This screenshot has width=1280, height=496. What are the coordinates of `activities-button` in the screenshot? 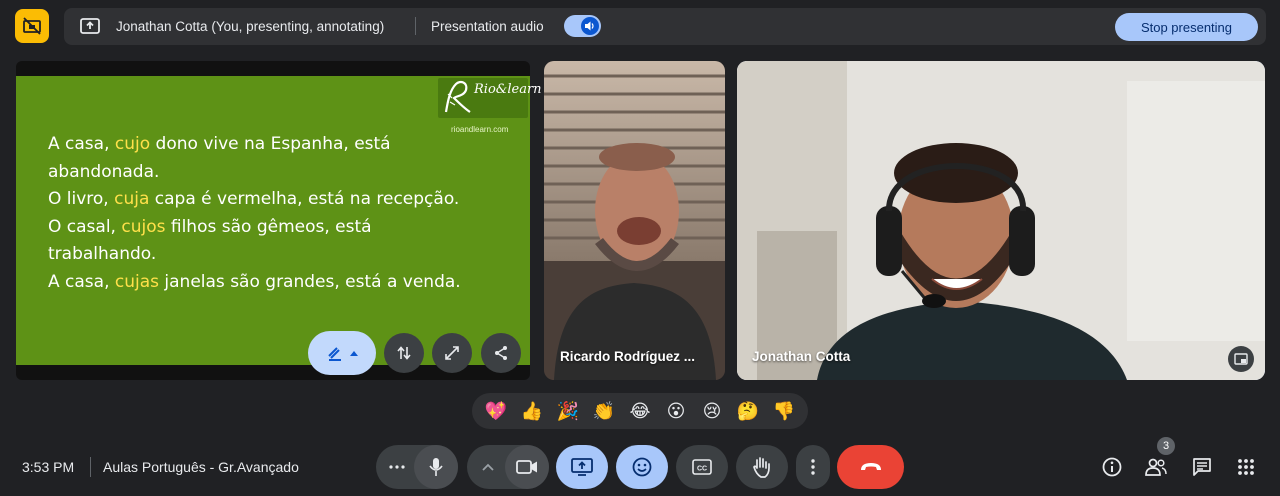 It's located at (1246, 467).